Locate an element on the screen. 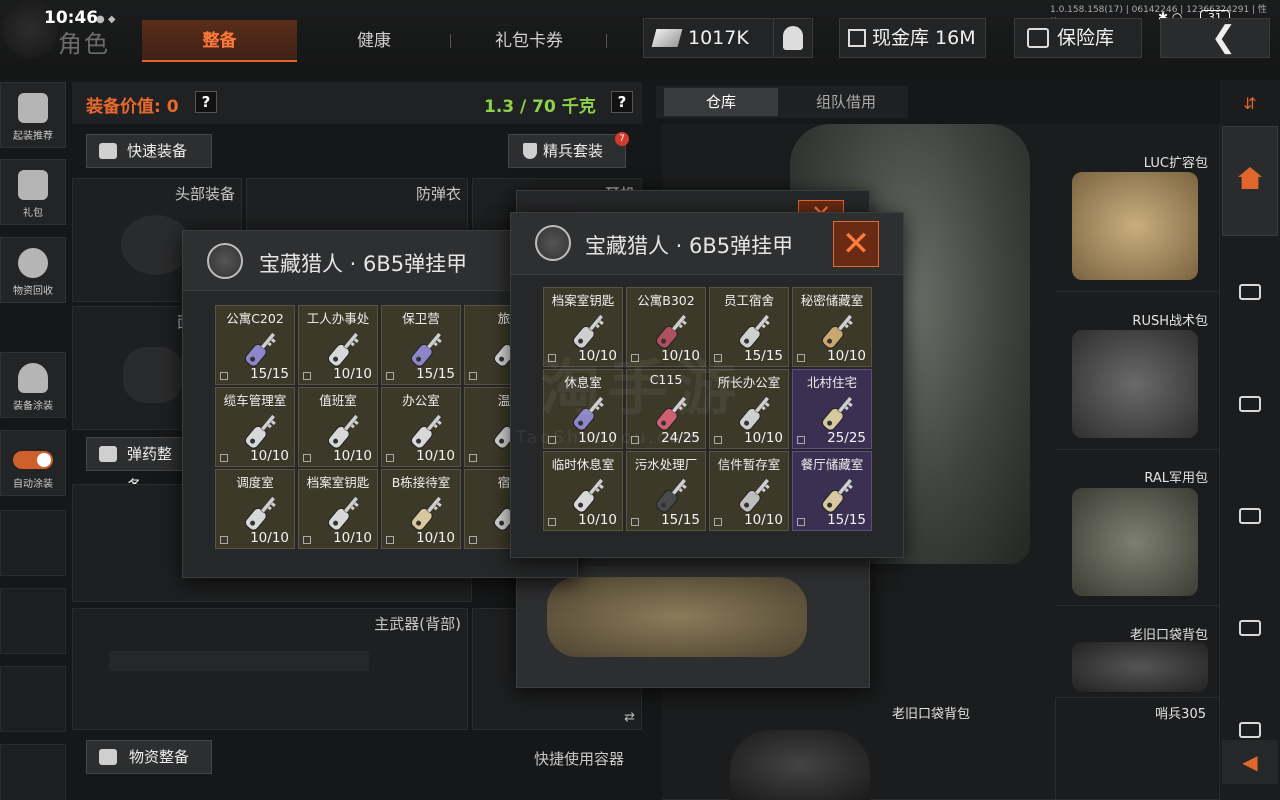 This screenshot has width=1280, height=800. ral-backpack-image is located at coordinates (1135, 542).